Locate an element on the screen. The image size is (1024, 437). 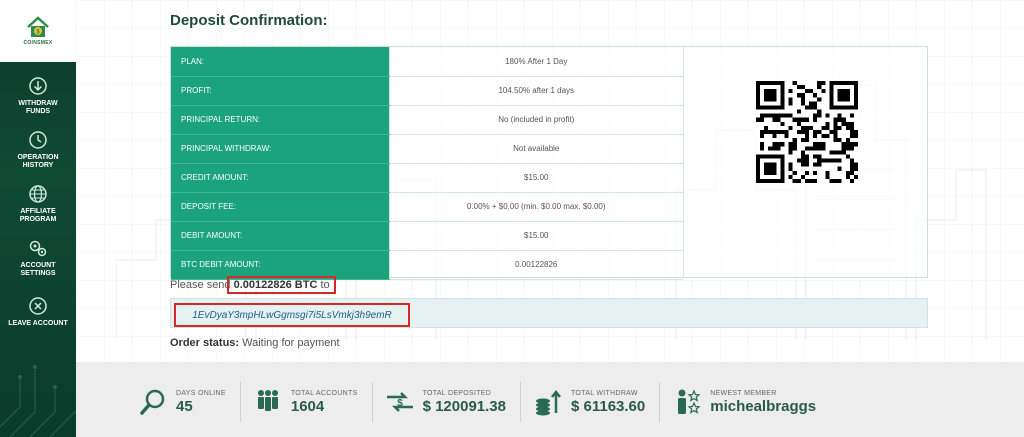
stat-days-online: DAYS ONLINE 45 is located at coordinates (189, 402).